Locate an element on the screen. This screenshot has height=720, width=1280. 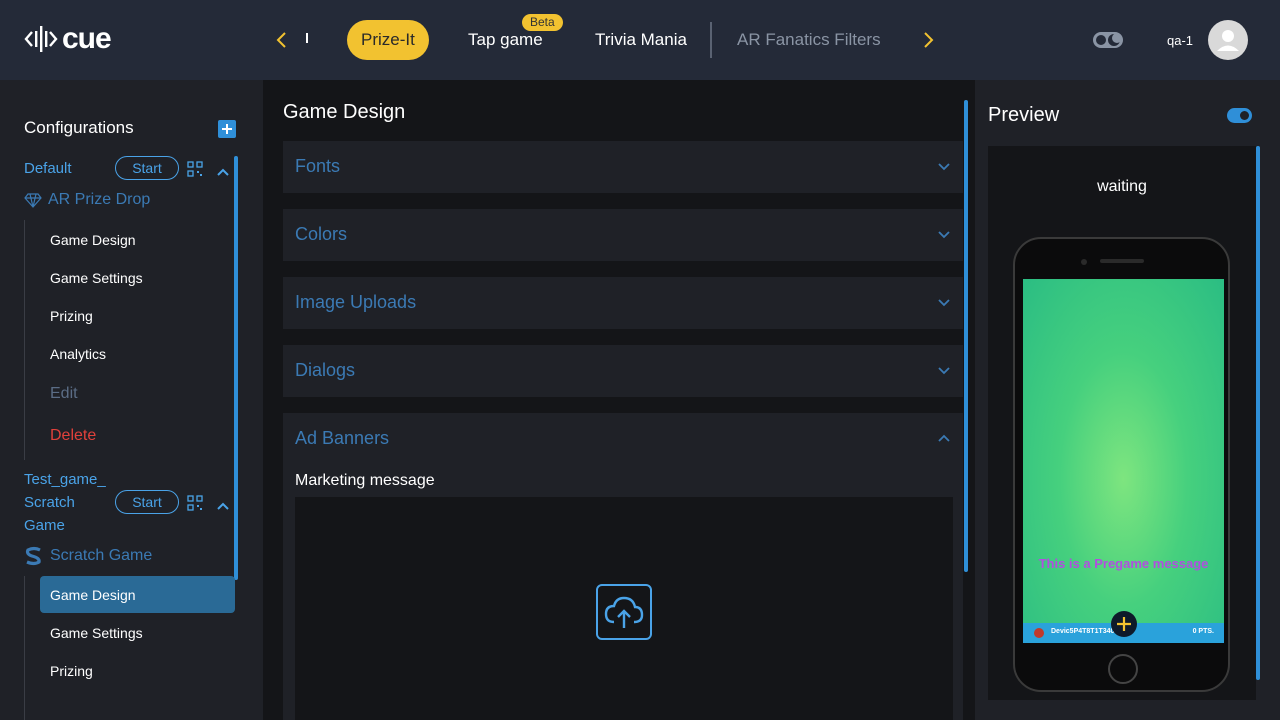
accordion-label: Colors is located at coordinates (321, 234).